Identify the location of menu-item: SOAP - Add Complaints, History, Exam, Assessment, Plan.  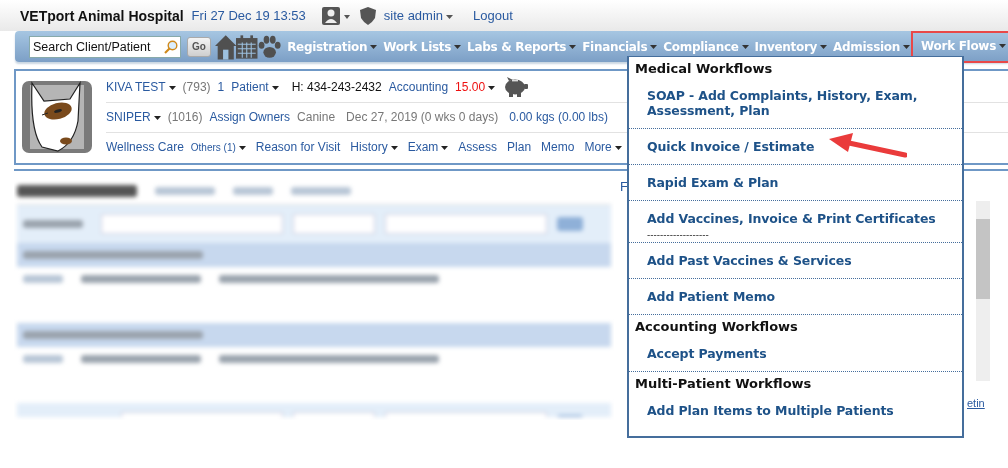
(798, 103).